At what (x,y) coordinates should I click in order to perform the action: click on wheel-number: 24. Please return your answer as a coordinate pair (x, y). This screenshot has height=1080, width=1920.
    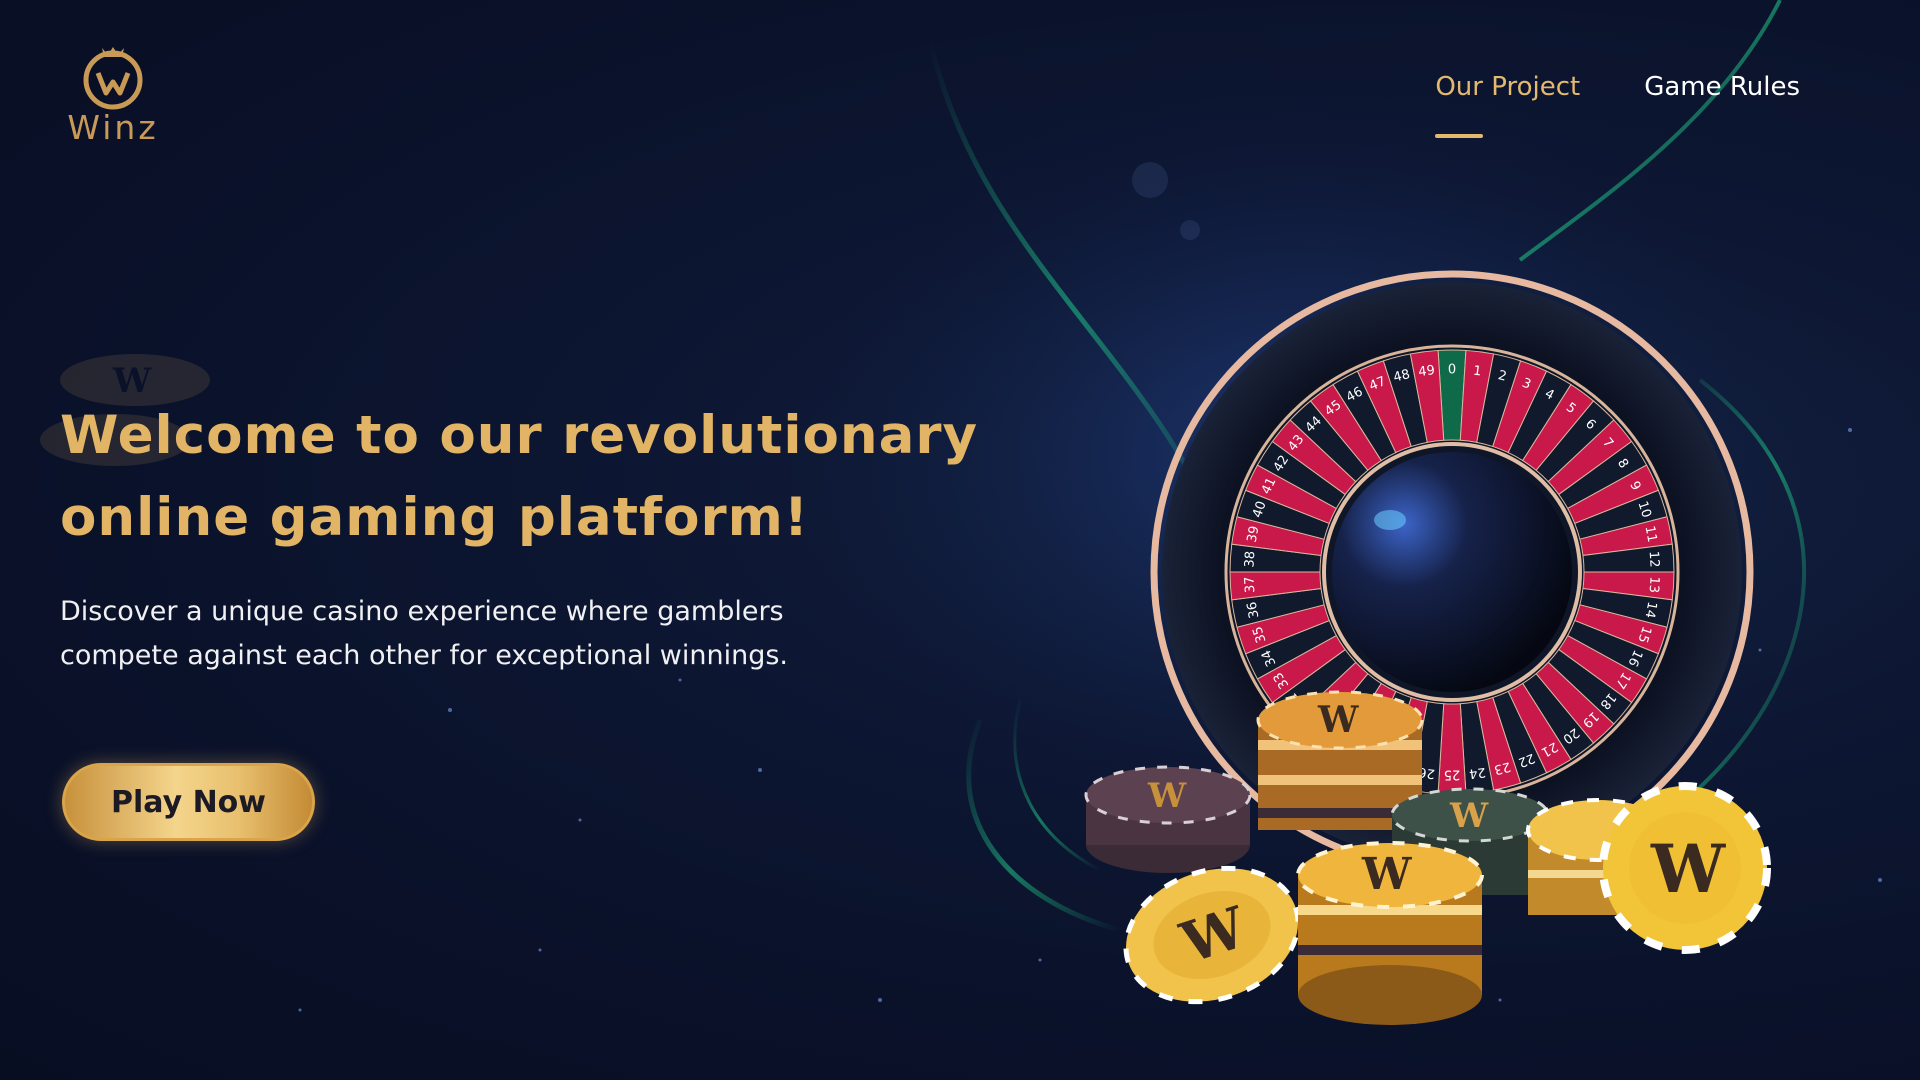
    Looking at the image, I should click on (1477, 772).